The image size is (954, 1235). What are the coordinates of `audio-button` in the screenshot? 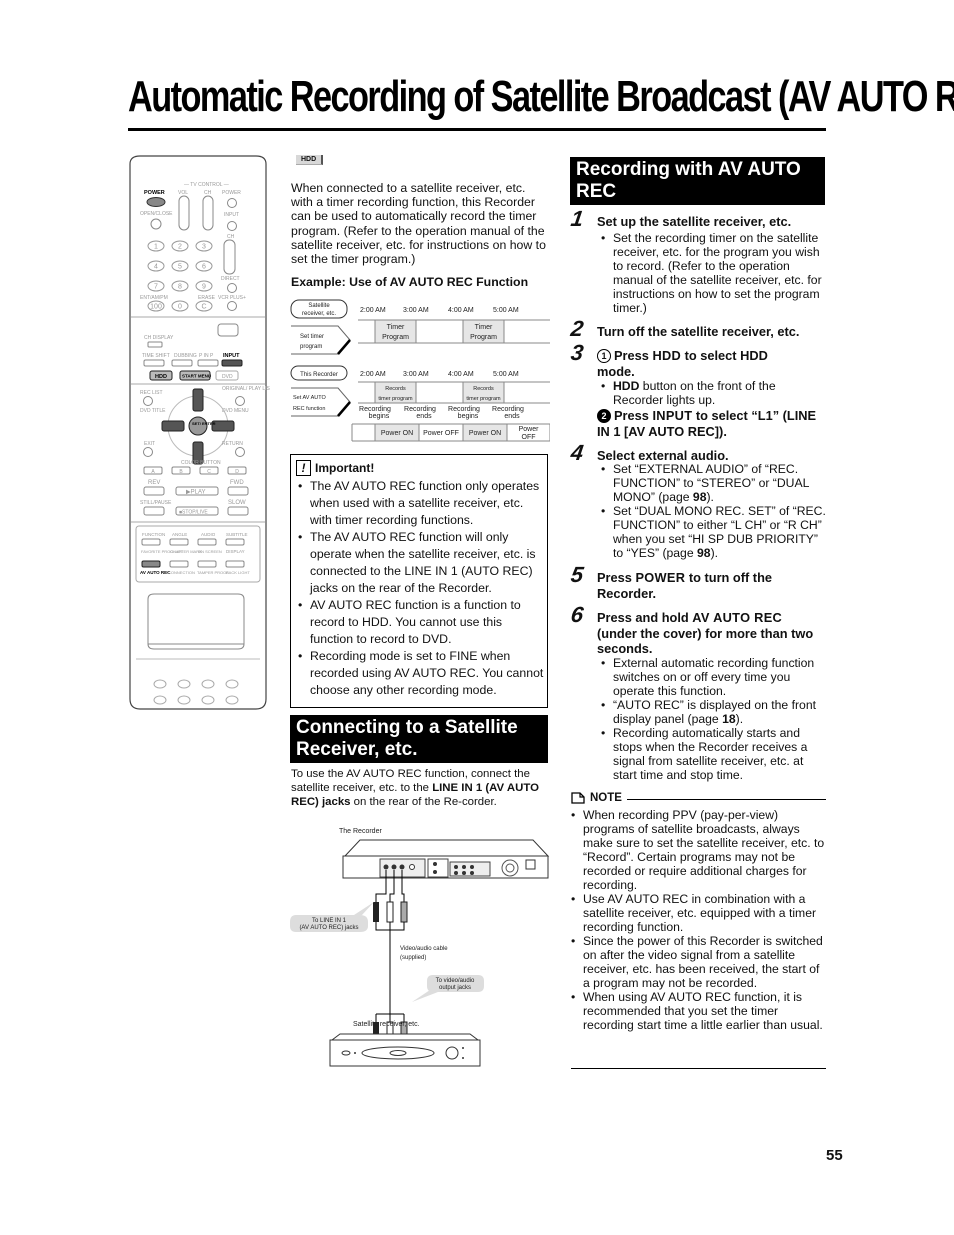 It's located at (207, 542).